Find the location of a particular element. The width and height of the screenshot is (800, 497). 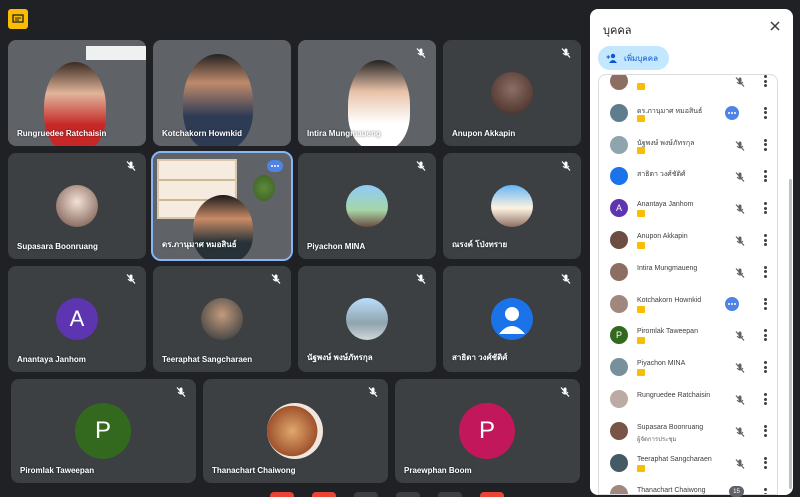

participant-tile: นัฐพงษ์ พงษ์ภัทรกุล is located at coordinates (367, 319).